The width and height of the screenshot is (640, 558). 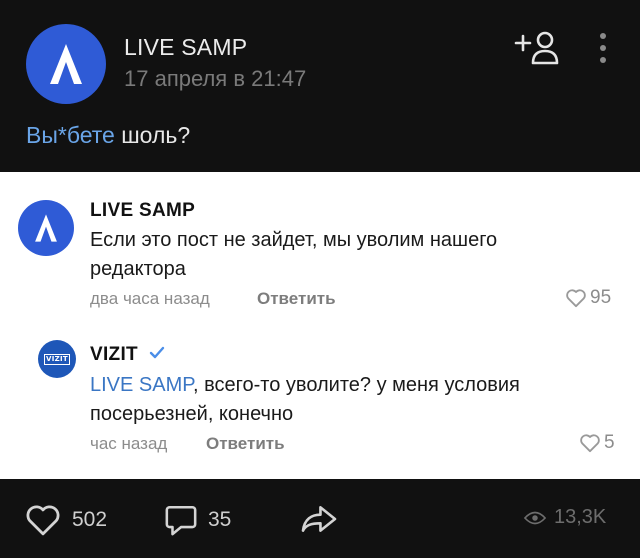 I want to click on comment-like-count: 5, so click(x=609, y=442).